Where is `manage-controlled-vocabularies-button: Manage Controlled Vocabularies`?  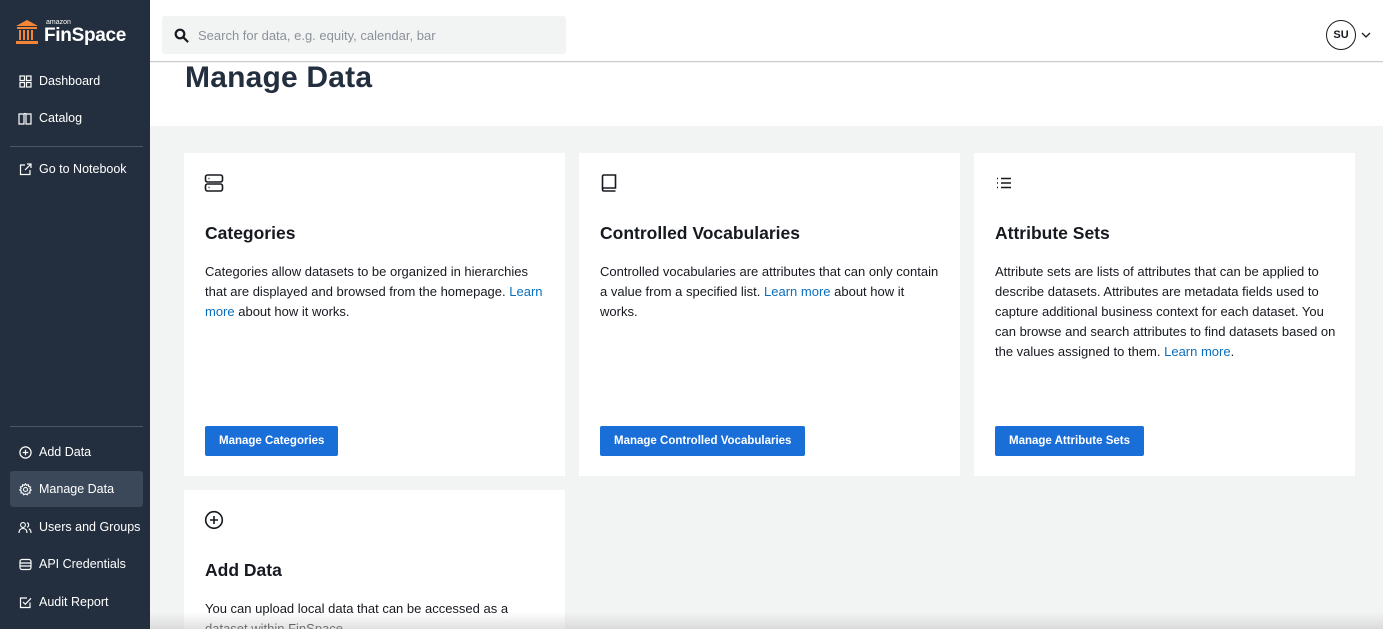 manage-controlled-vocabularies-button: Manage Controlled Vocabularies is located at coordinates (703, 441).